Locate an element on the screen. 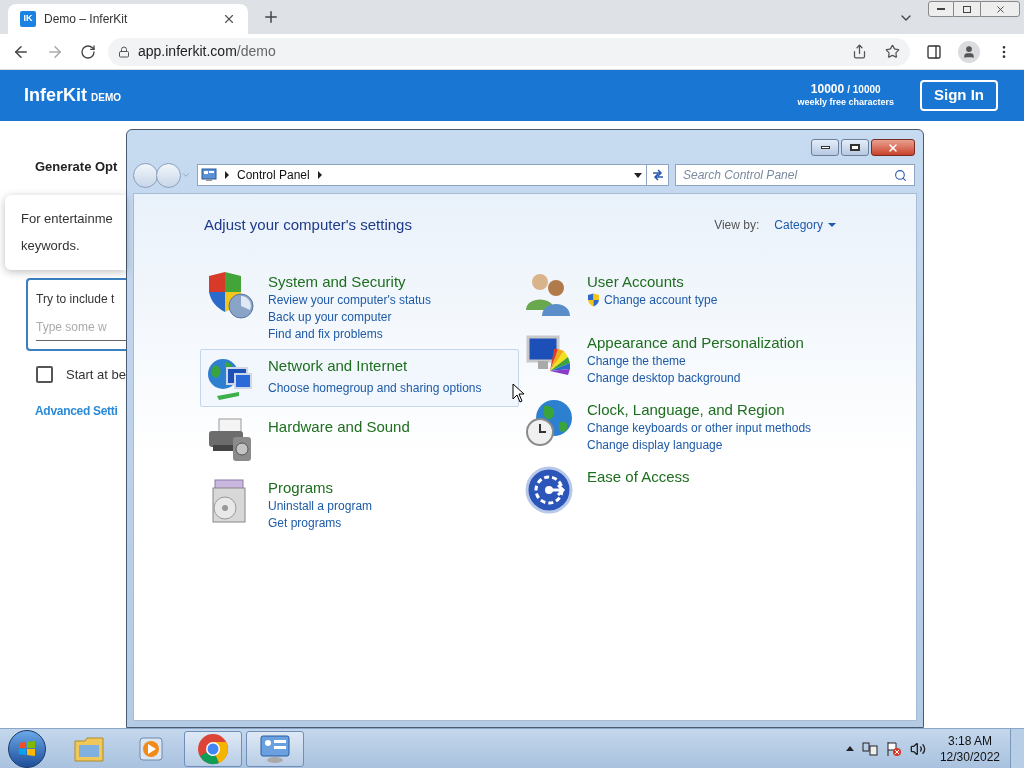 This screenshot has height=768, width=1024. dropdown-arrow-icon is located at coordinates (638, 175).